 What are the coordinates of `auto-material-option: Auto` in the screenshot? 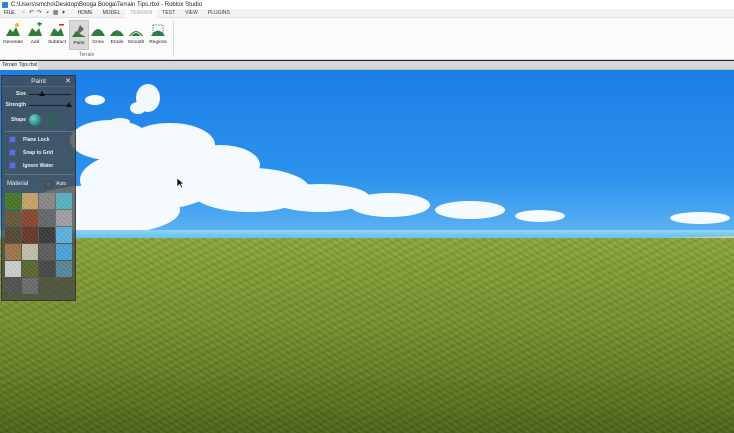 It's located at (56, 184).